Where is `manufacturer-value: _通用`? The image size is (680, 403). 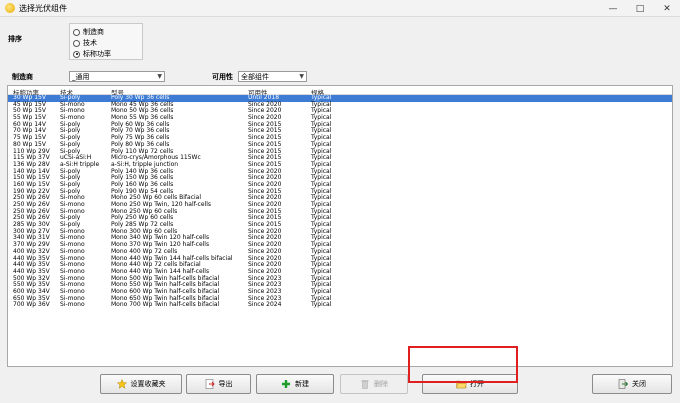
manufacturer-value: _通用 is located at coordinates (81, 76).